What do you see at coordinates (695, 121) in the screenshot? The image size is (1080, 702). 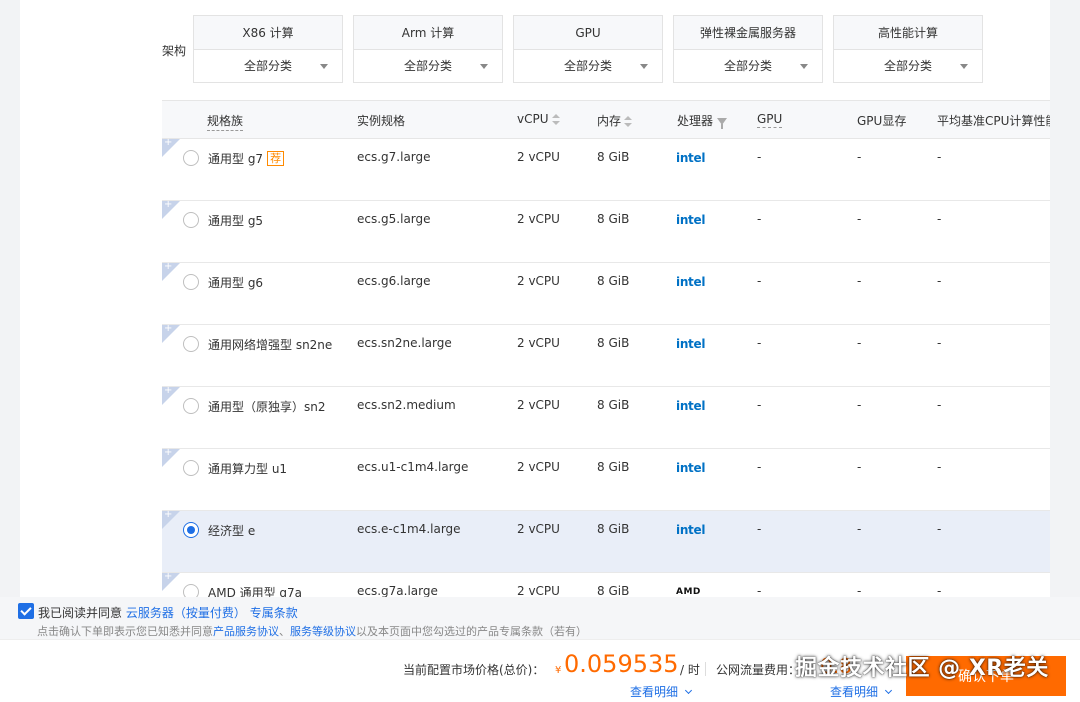 I see `header-processor-label: 处理器` at bounding box center [695, 121].